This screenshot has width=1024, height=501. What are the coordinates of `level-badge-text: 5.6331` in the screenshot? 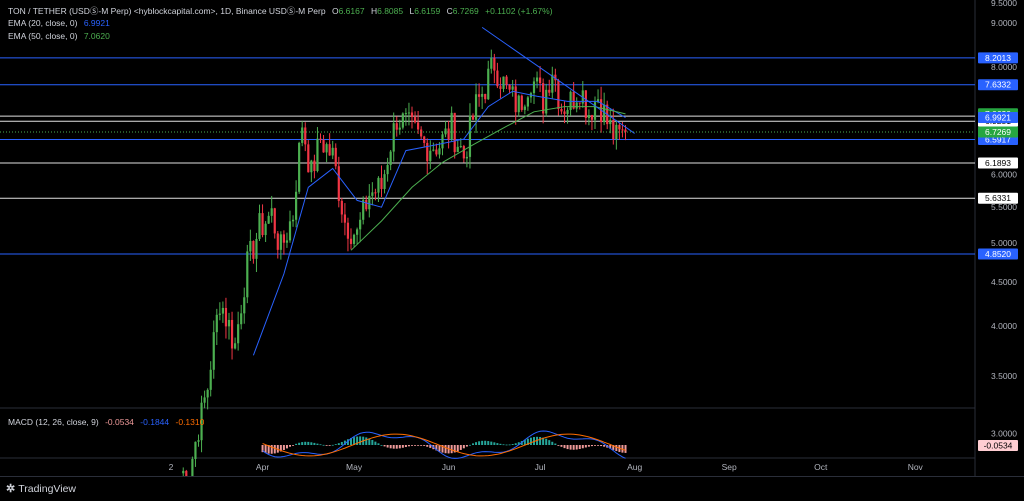 It's located at (998, 198).